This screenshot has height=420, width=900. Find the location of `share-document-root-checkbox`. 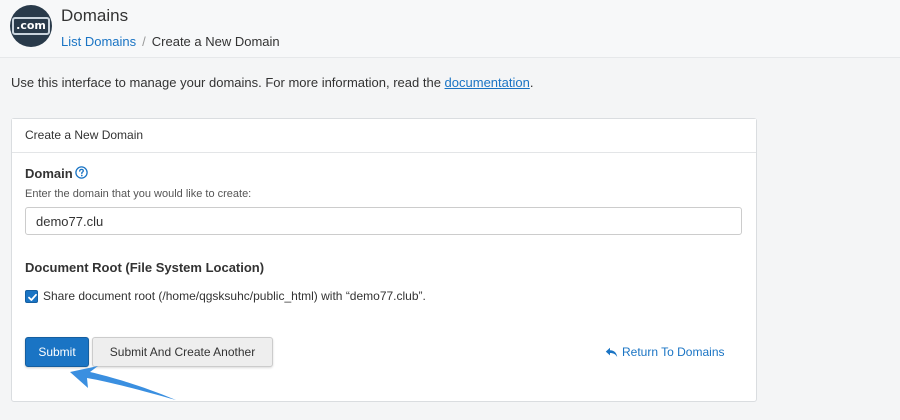

share-document-root-checkbox is located at coordinates (31, 296).